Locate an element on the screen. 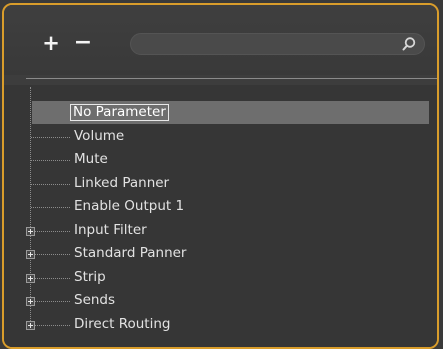 The height and width of the screenshot is (349, 443). tree-item: Mute is located at coordinates (230, 159).